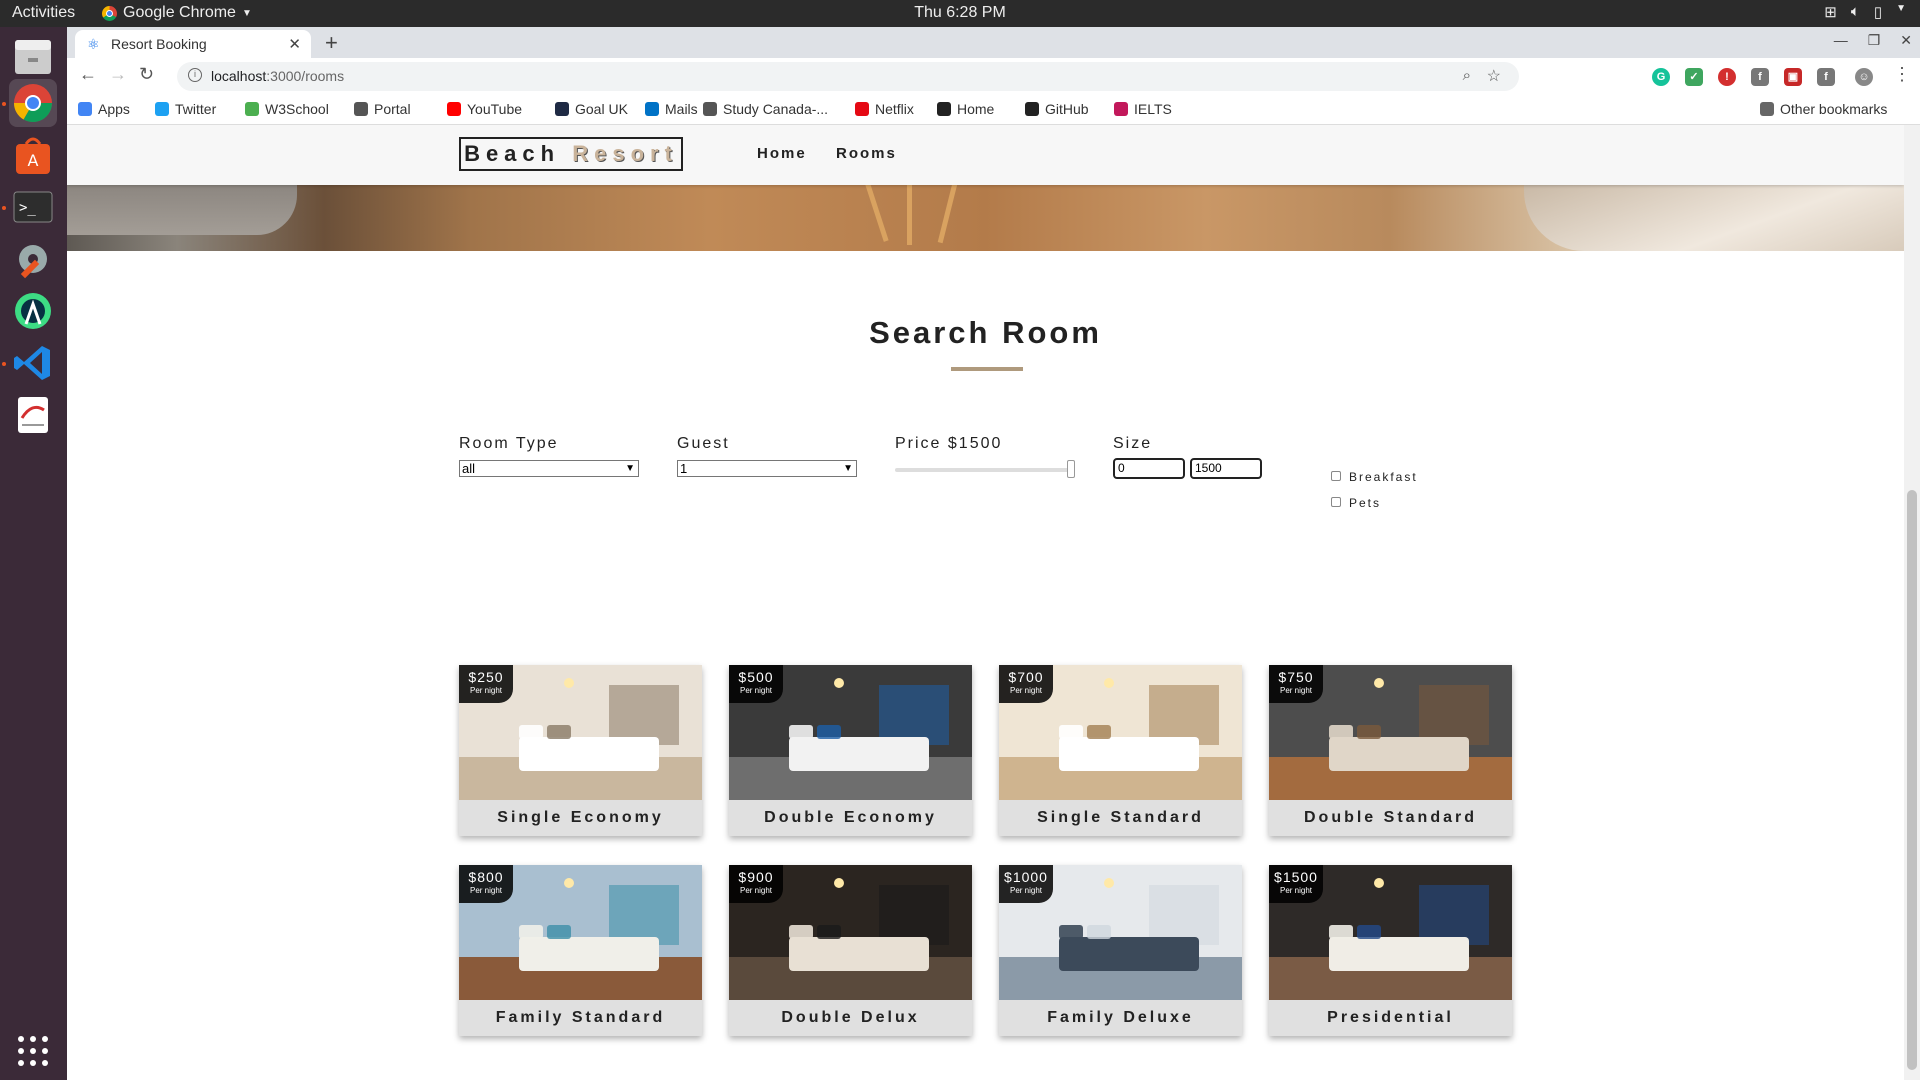 The image size is (1920, 1080). Describe the element at coordinates (591, 109) in the screenshot. I see `bookmark-goal-uk: Goal UK` at that location.